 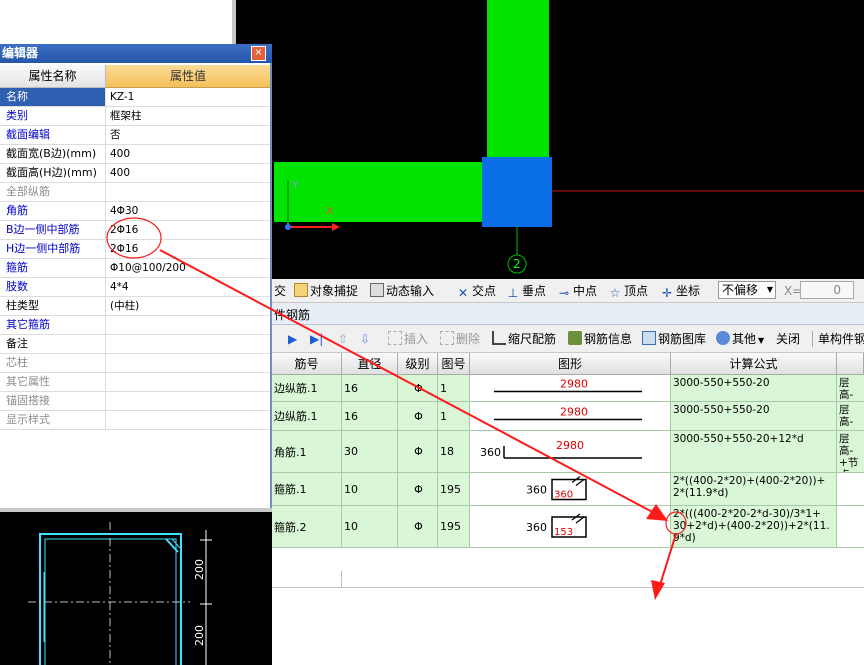 What do you see at coordinates (676, 523) in the screenshot?
I see `annotation-circle-formula` at bounding box center [676, 523].